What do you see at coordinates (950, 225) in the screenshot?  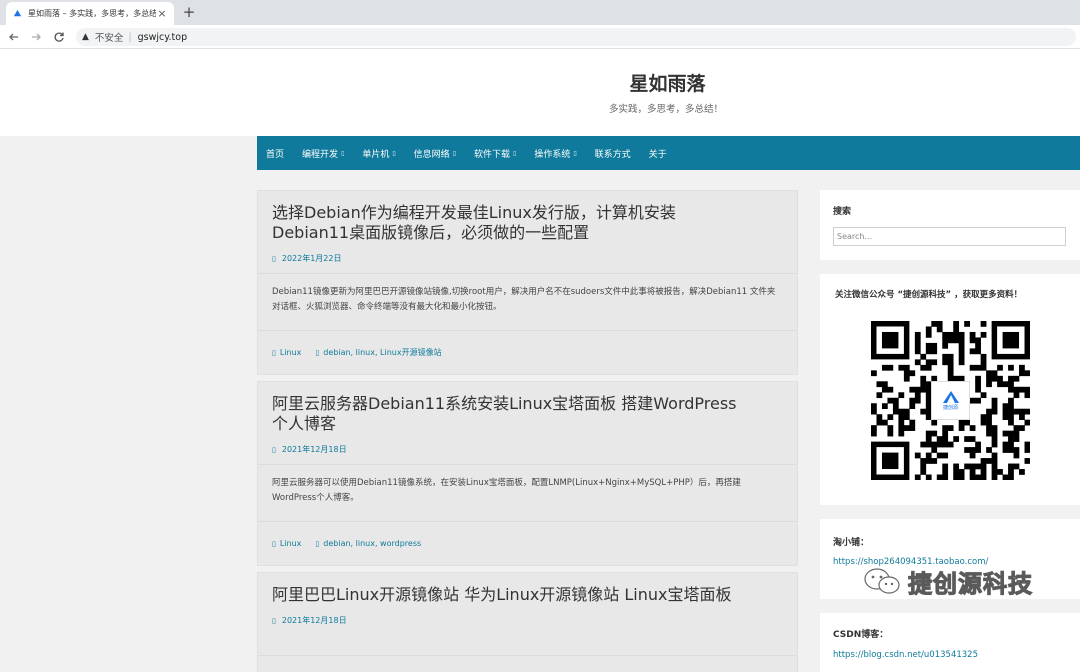 I see `search-widget: 搜索` at bounding box center [950, 225].